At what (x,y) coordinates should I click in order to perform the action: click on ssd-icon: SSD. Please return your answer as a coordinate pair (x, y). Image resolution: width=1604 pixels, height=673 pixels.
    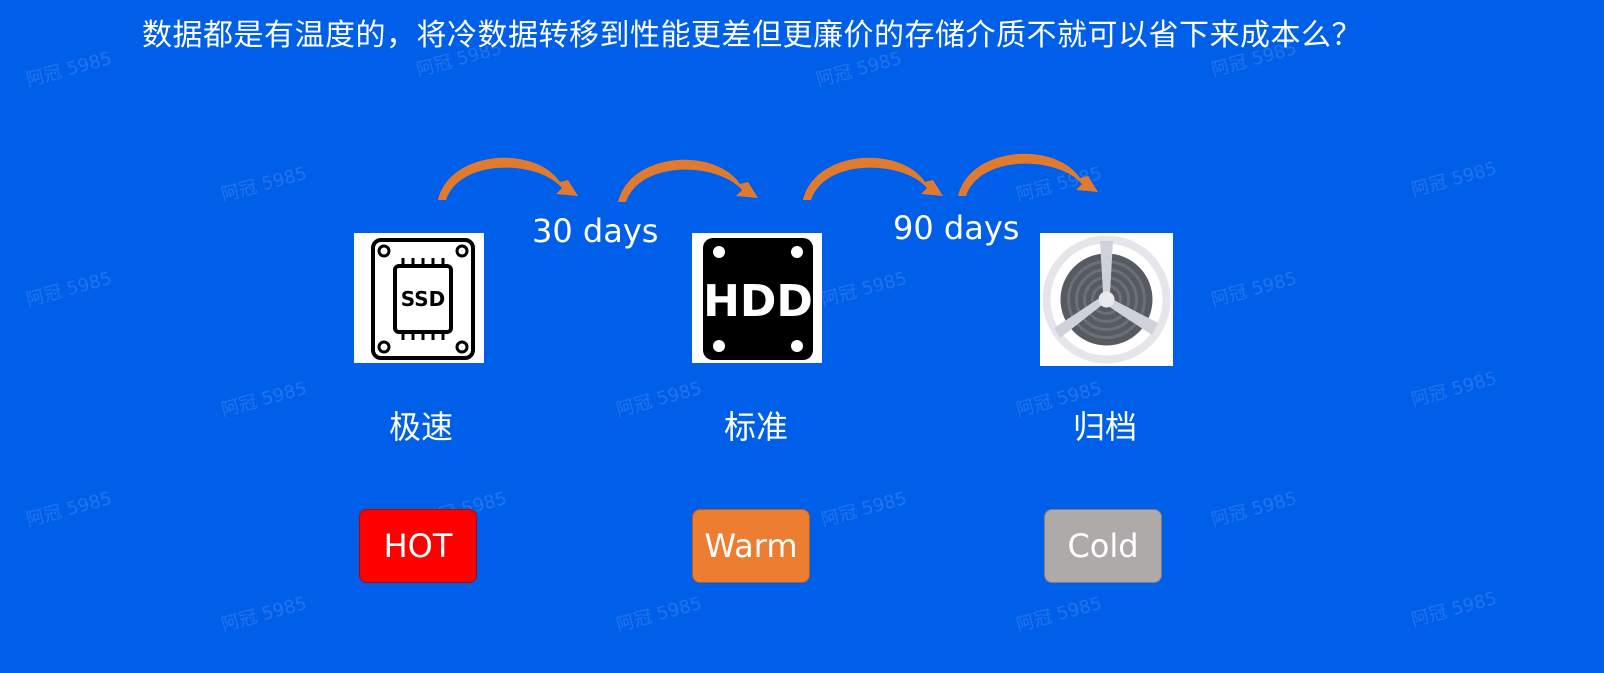
    Looking at the image, I should click on (419, 298).